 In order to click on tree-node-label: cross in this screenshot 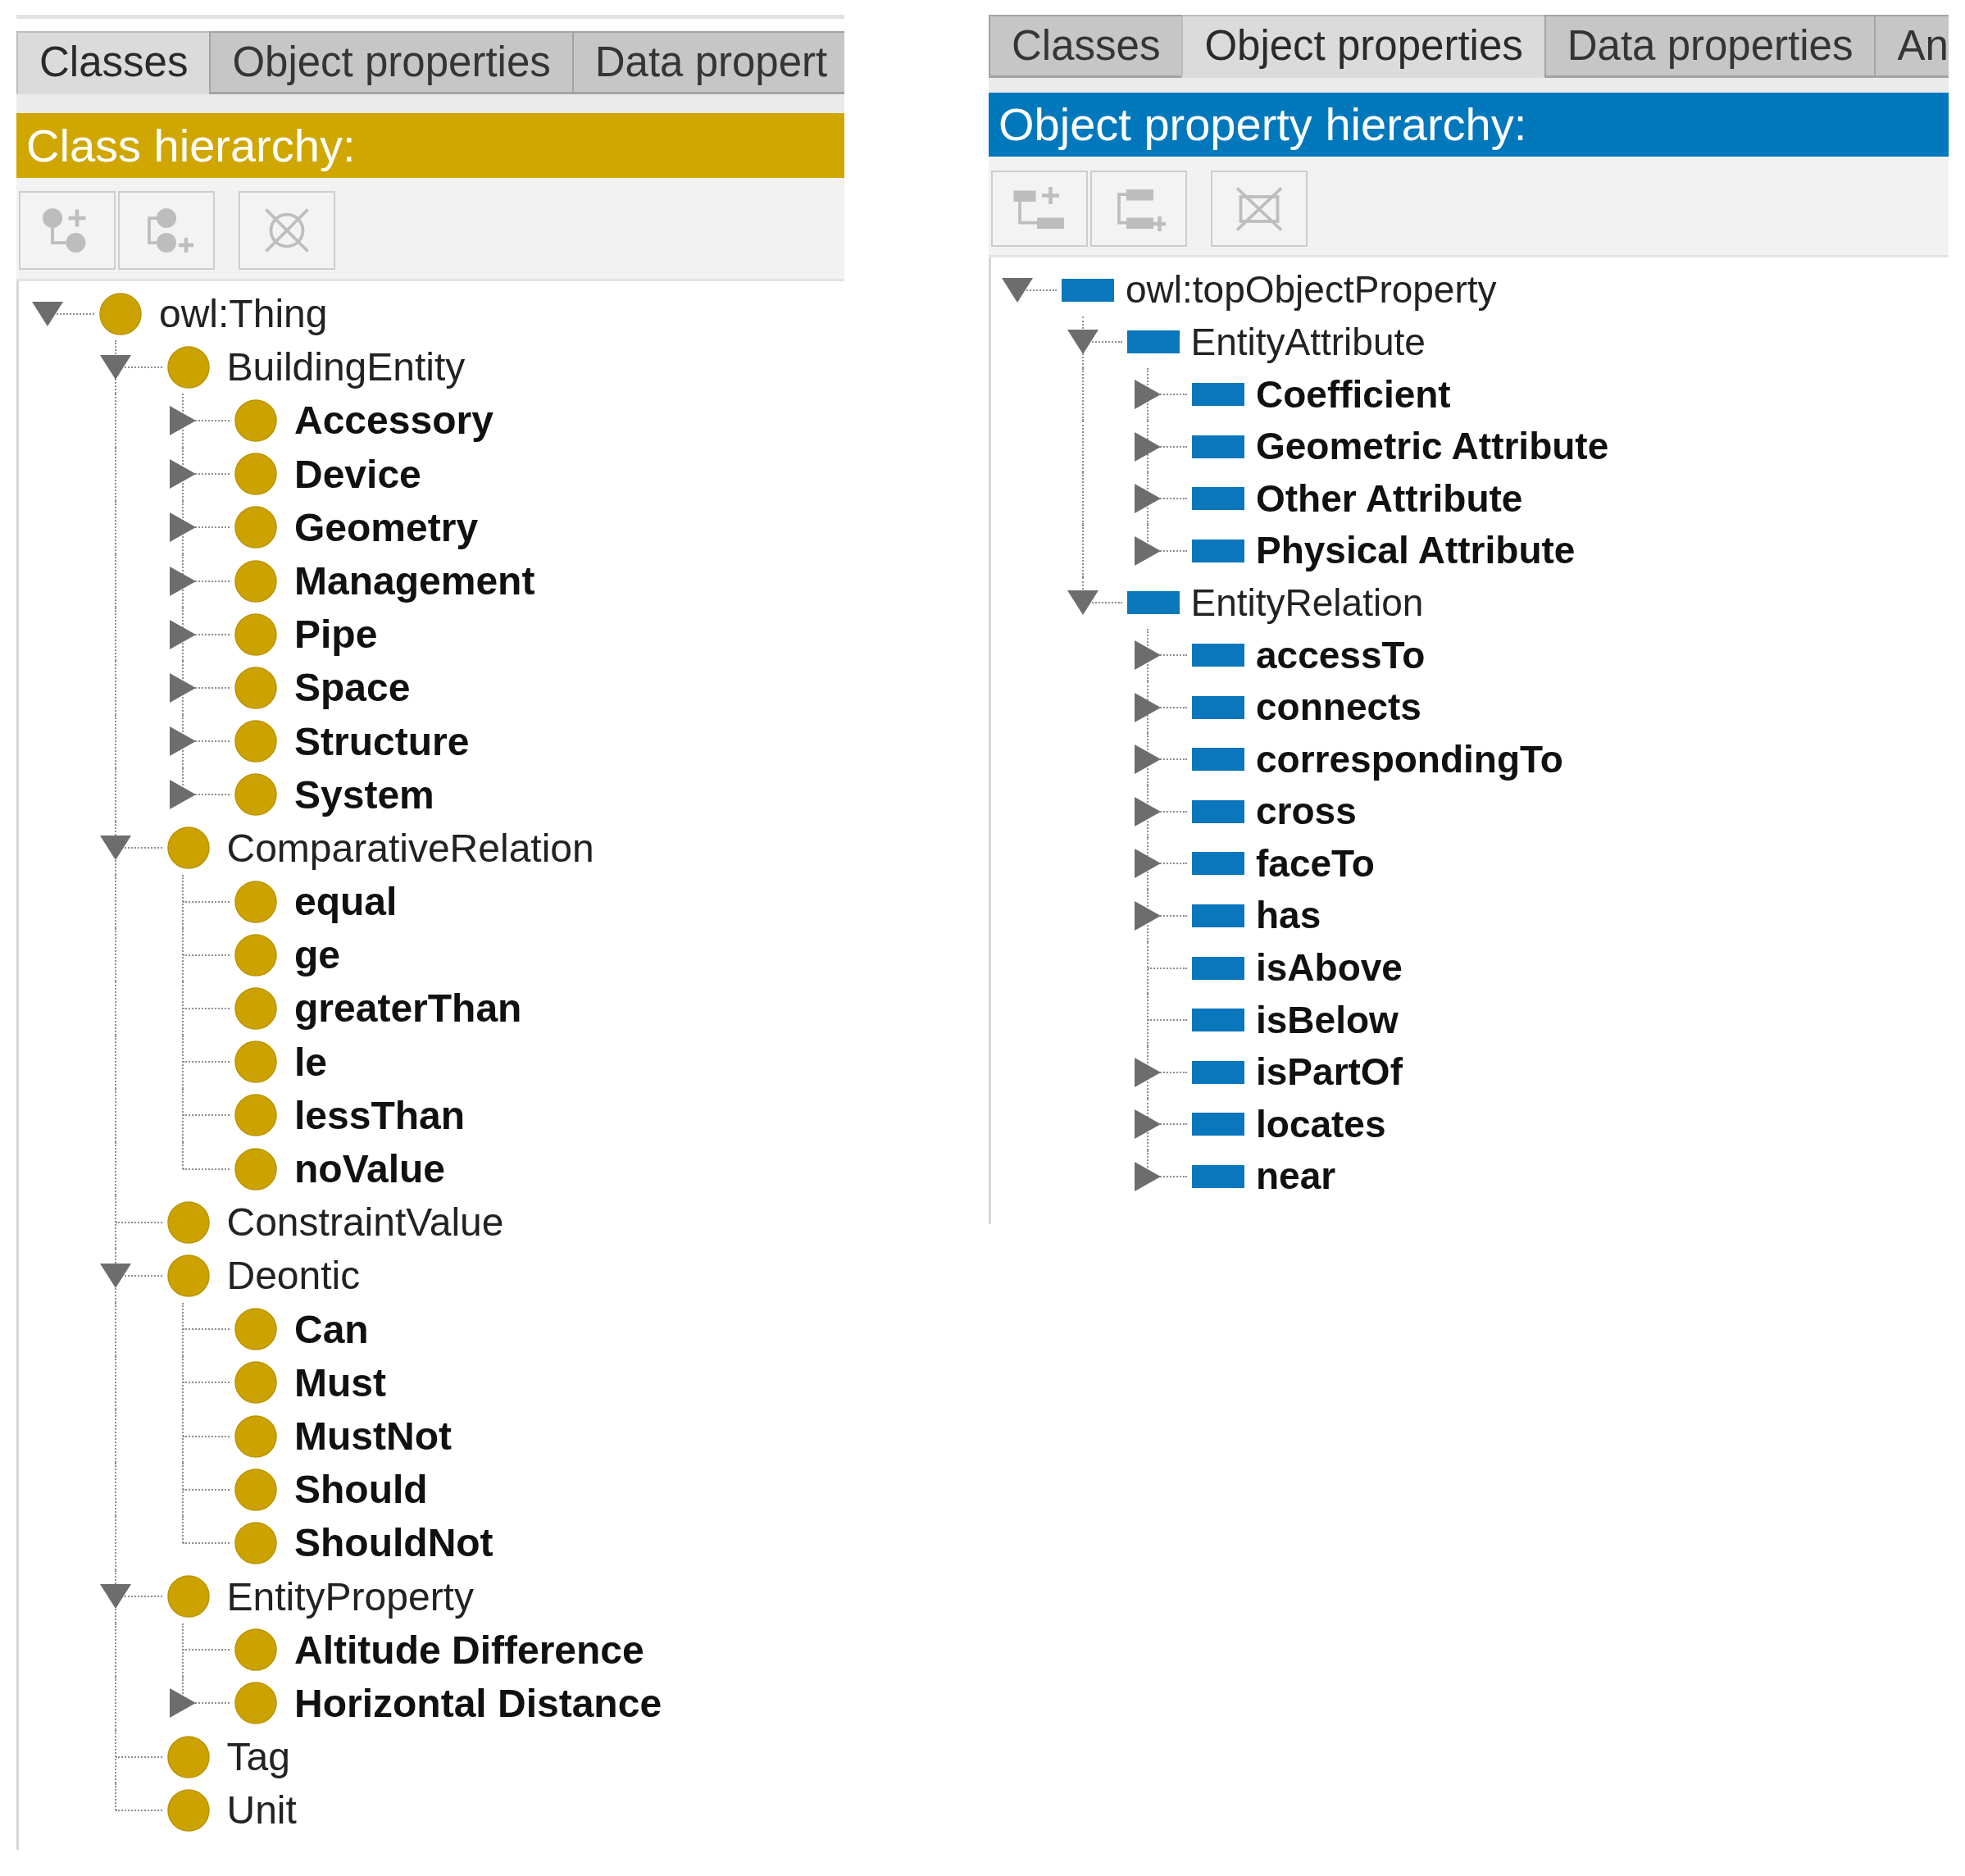, I will do `click(1306, 812)`.